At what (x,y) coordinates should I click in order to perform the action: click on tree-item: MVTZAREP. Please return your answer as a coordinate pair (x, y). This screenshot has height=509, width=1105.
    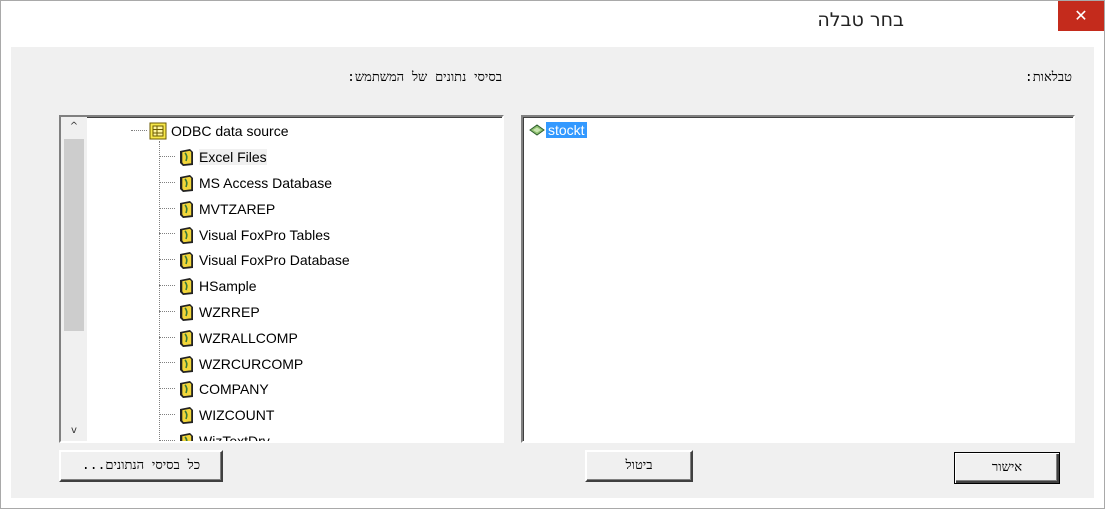
    Looking at the image, I should click on (226, 208).